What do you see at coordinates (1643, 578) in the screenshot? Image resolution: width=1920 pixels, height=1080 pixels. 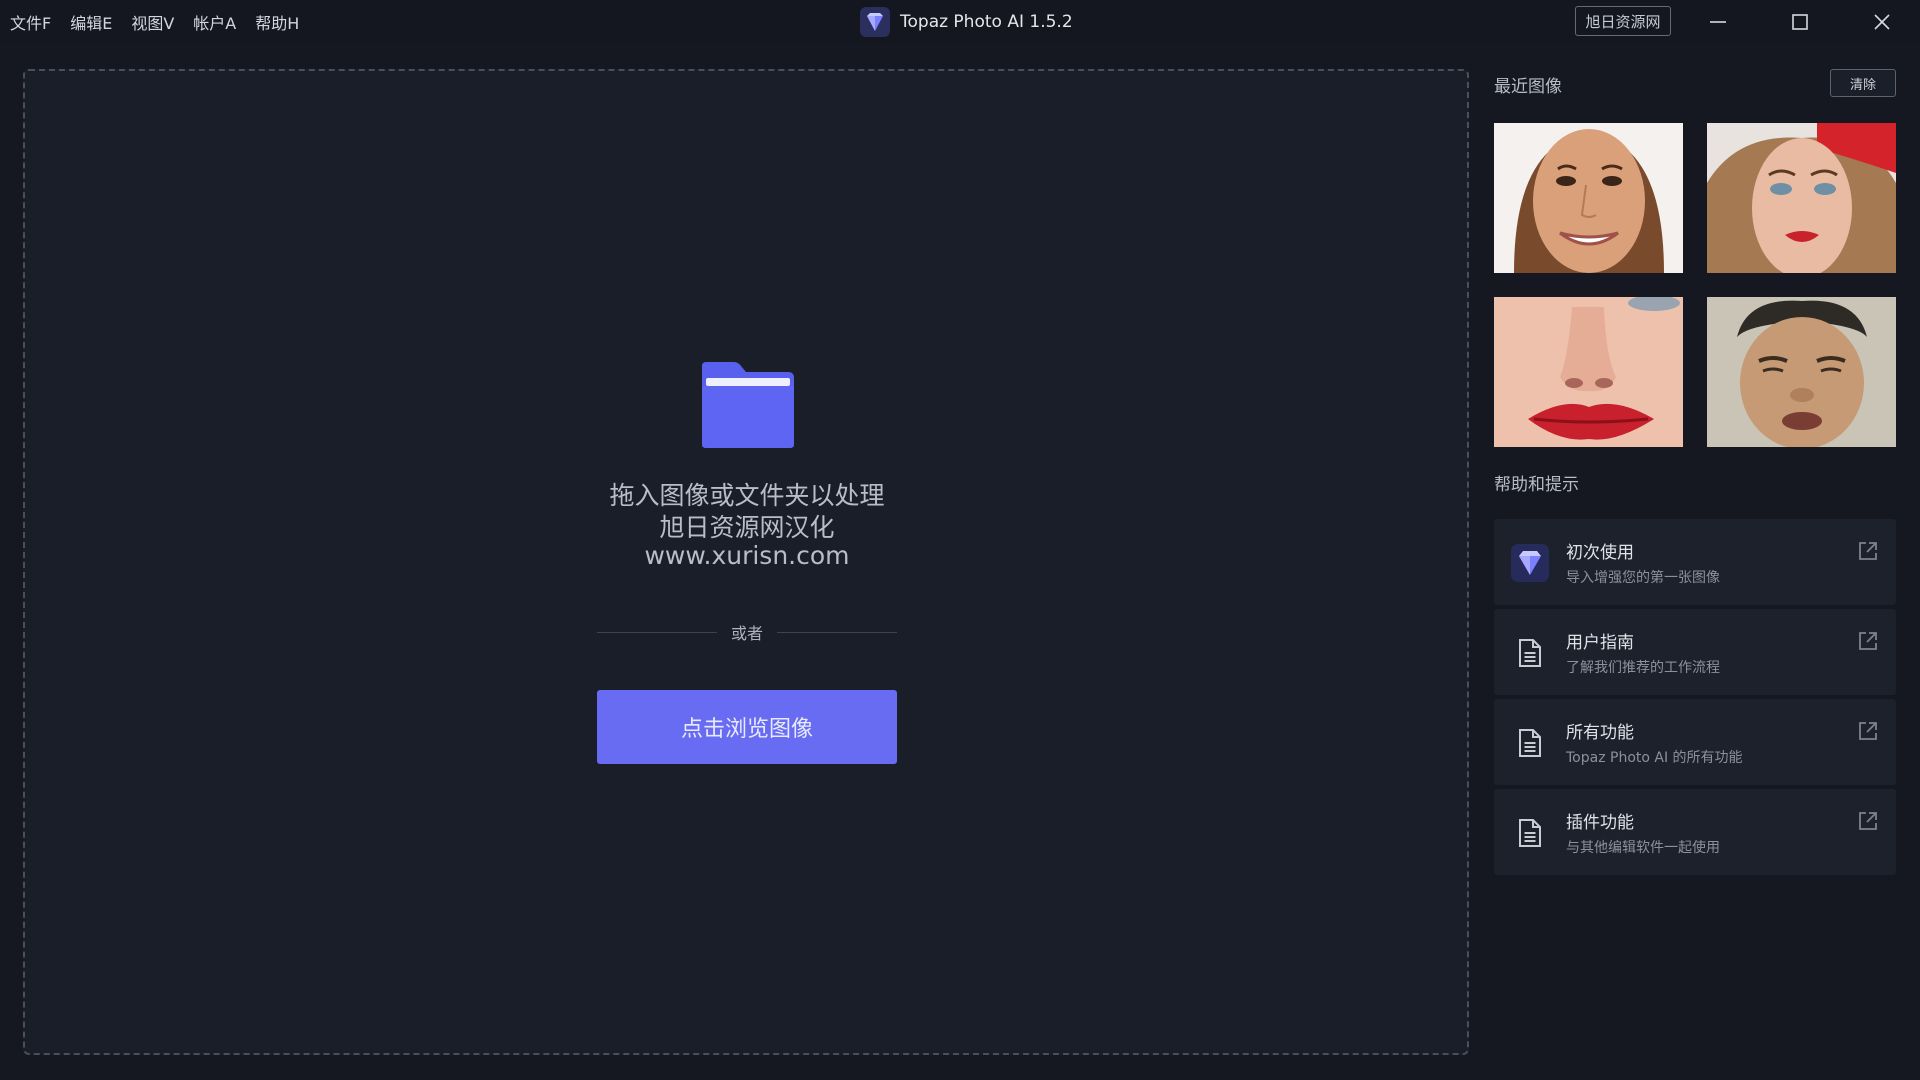 I see `help-card-subtitle: 导入增强您的第一张图像` at bounding box center [1643, 578].